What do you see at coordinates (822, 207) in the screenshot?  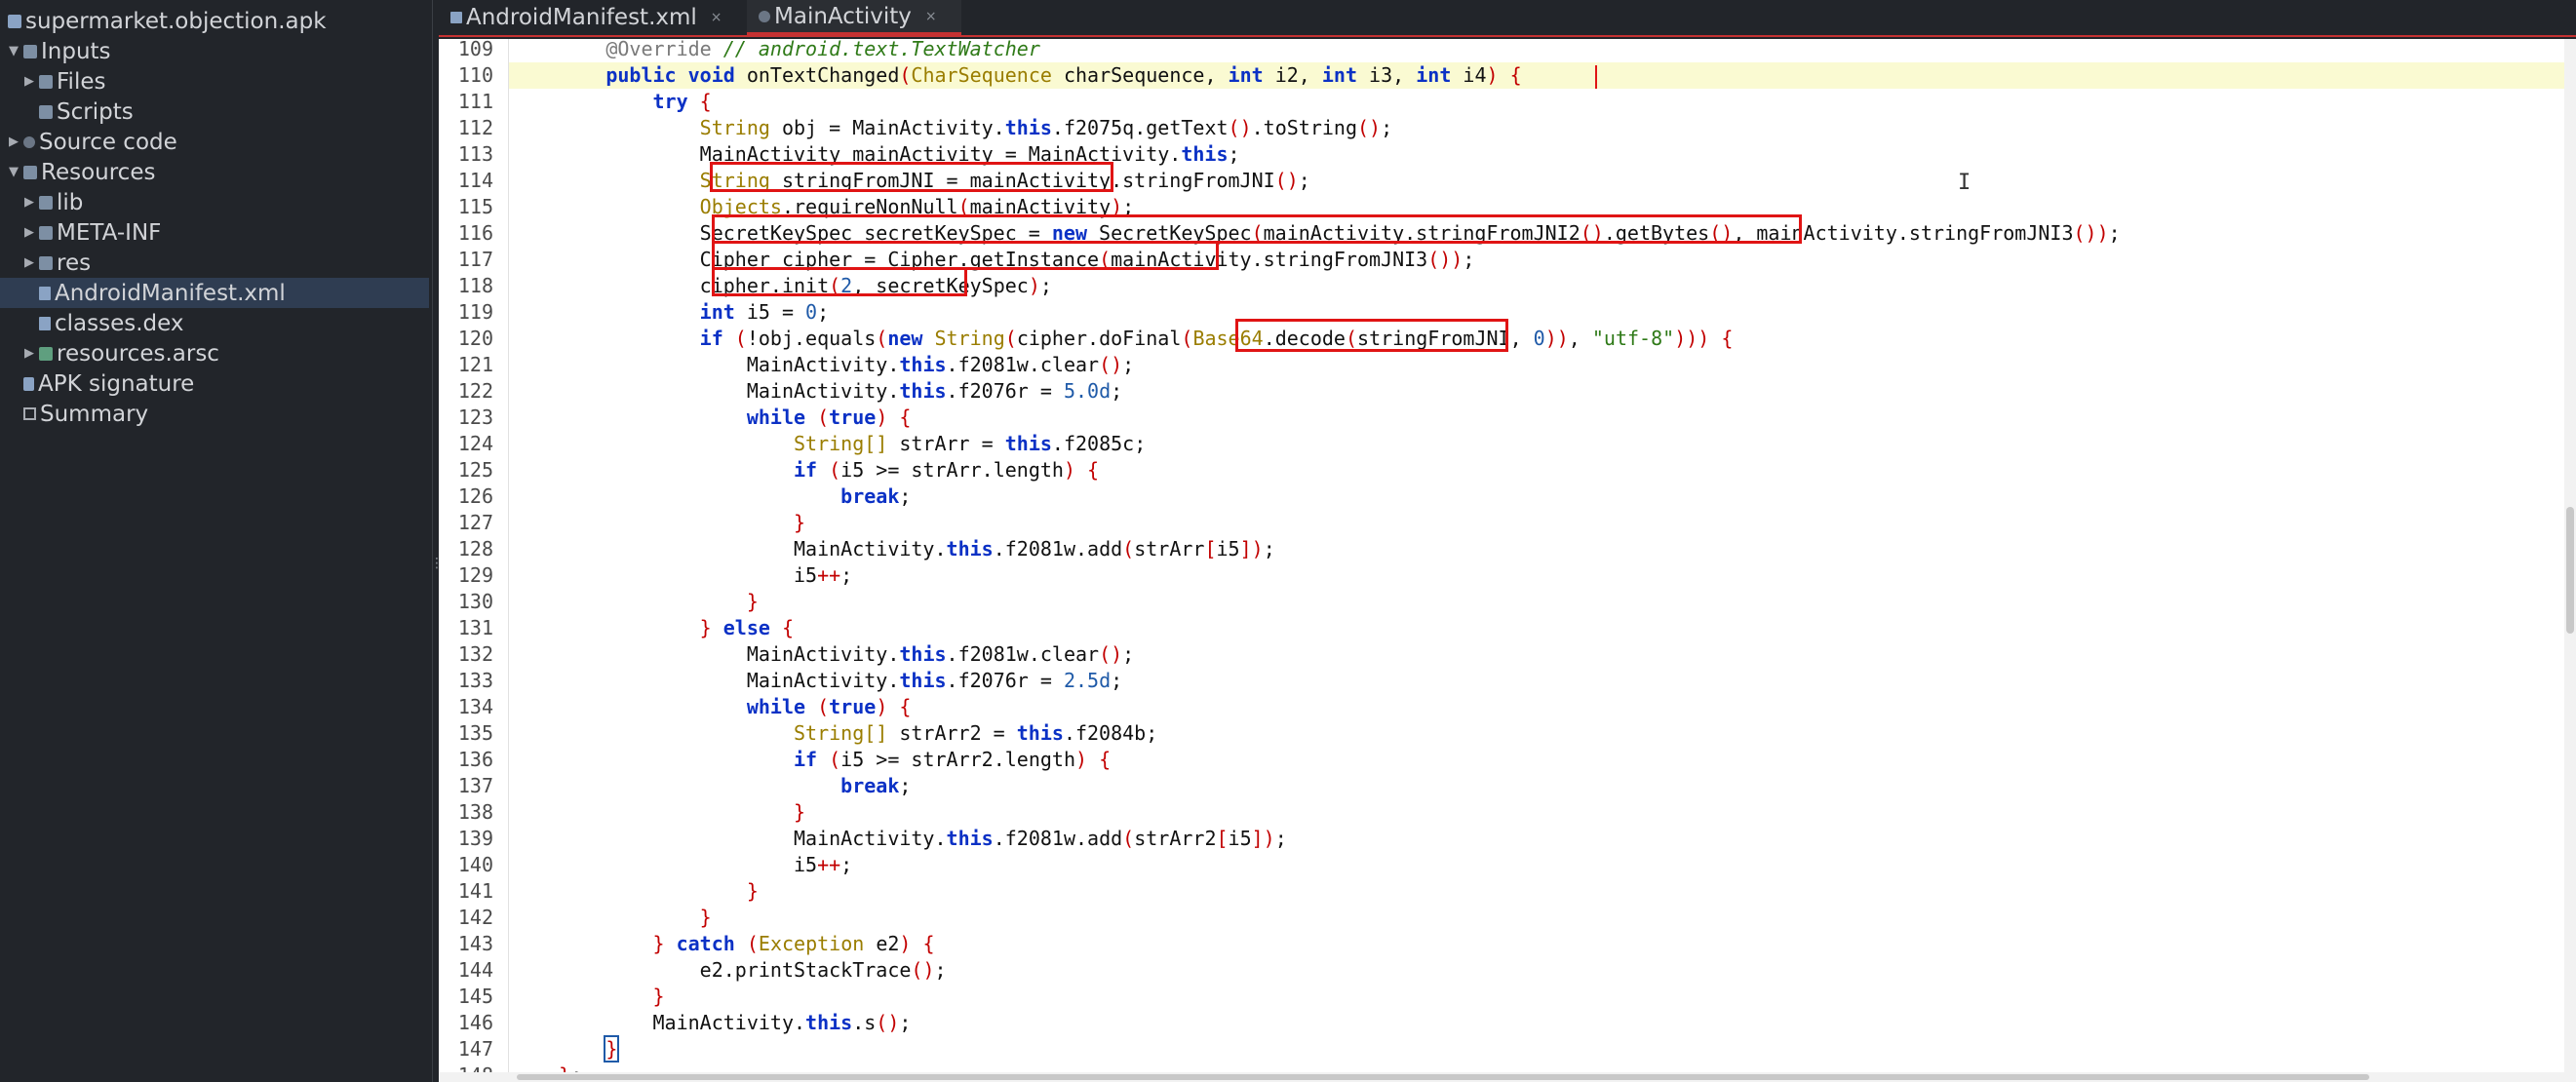 I see `code-line: Objects.requireNonNull(mainActivity);` at bounding box center [822, 207].